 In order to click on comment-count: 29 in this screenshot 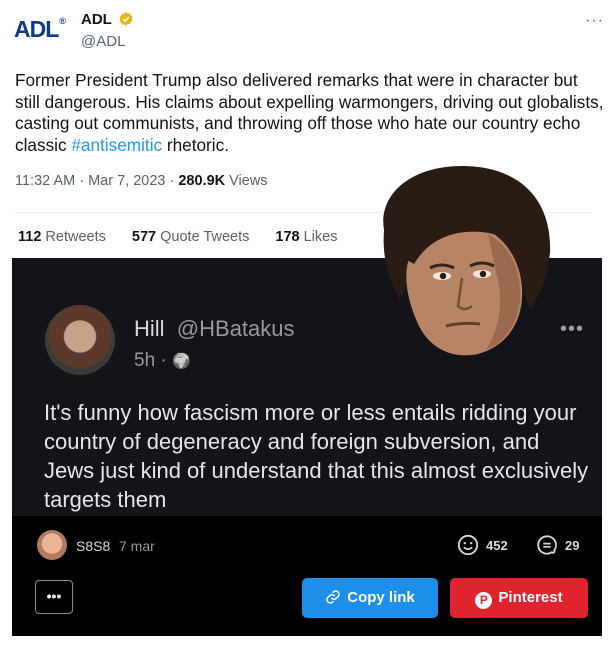, I will do `click(572, 545)`.